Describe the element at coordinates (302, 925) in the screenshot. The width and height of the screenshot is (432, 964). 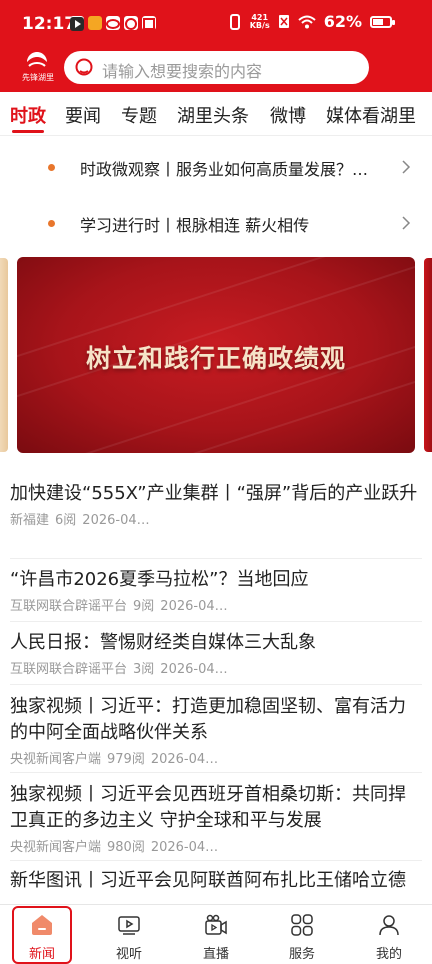
I see `grid-icon` at that location.